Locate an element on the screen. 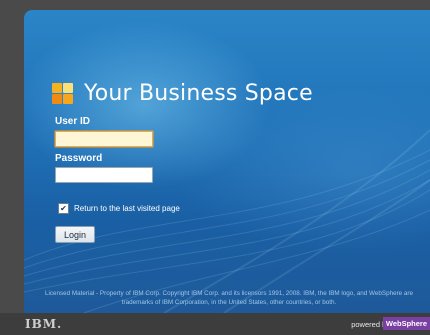 This screenshot has height=335, width=430. remember-row: ✔ Return to the last visited page is located at coordinates (119, 208).